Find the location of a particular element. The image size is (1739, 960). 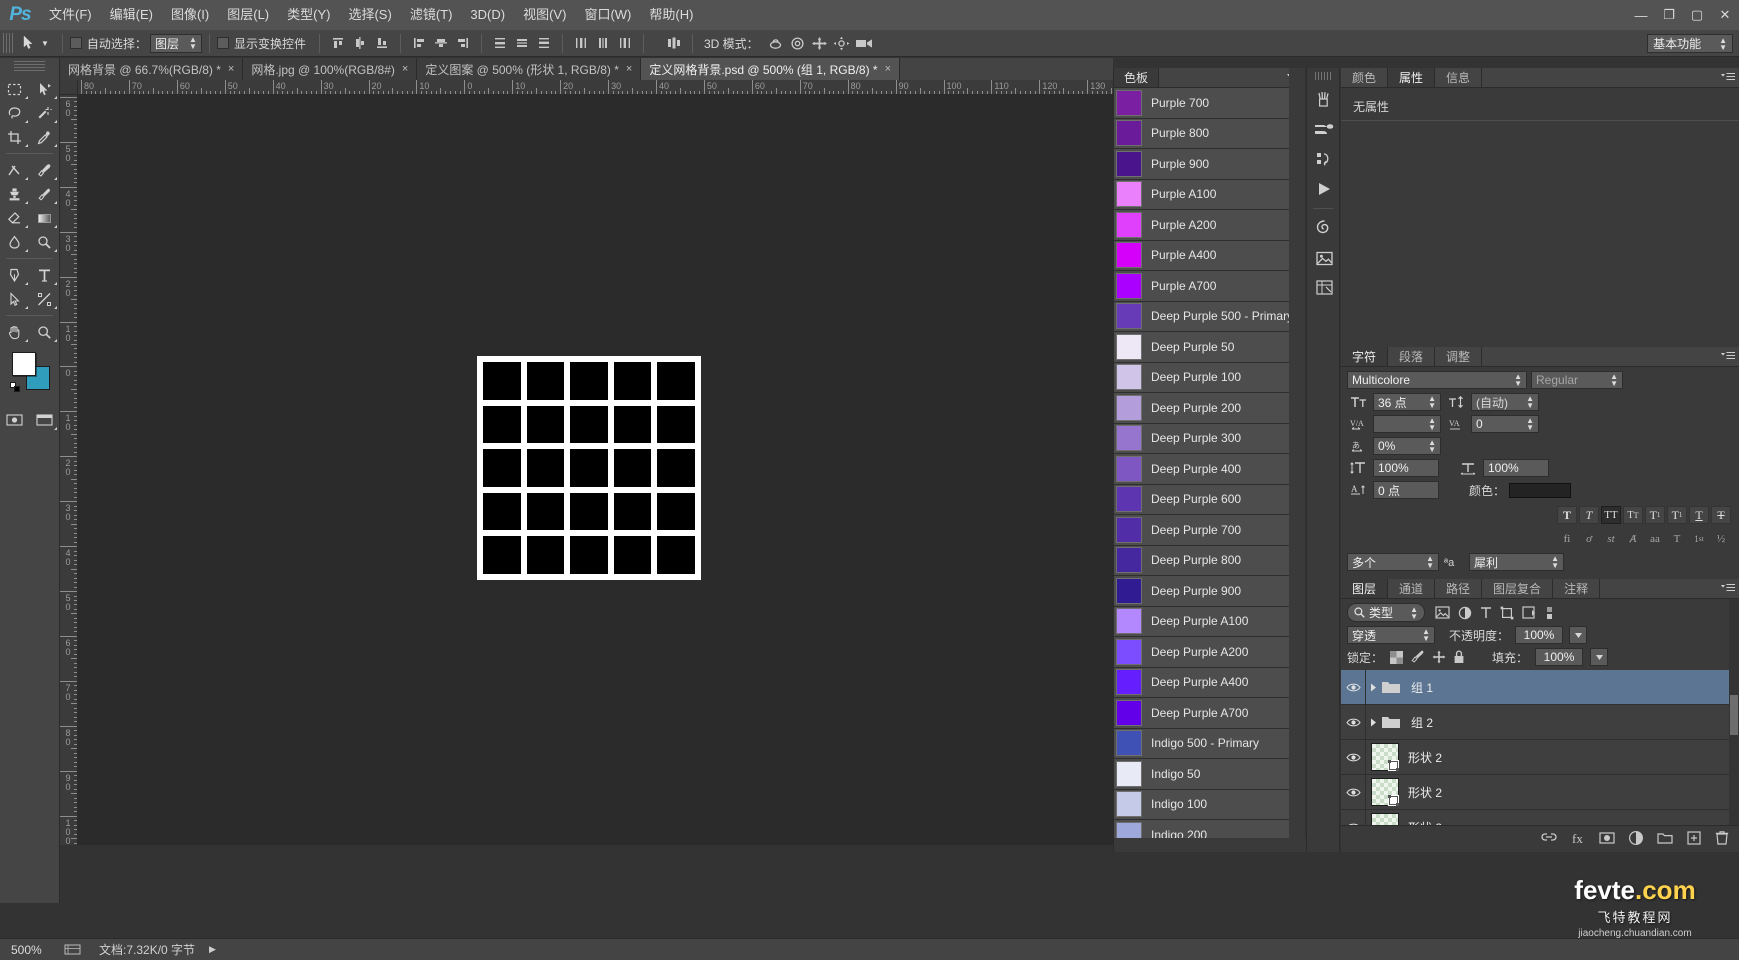

layer-row: 形状 2 is located at coordinates (1540, 757).